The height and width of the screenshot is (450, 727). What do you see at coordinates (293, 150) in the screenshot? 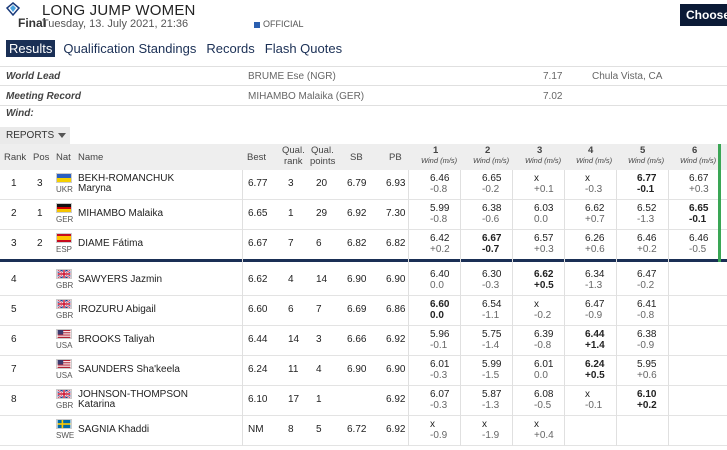
I see `col-qual-rank-line1: Qual.` at bounding box center [293, 150].